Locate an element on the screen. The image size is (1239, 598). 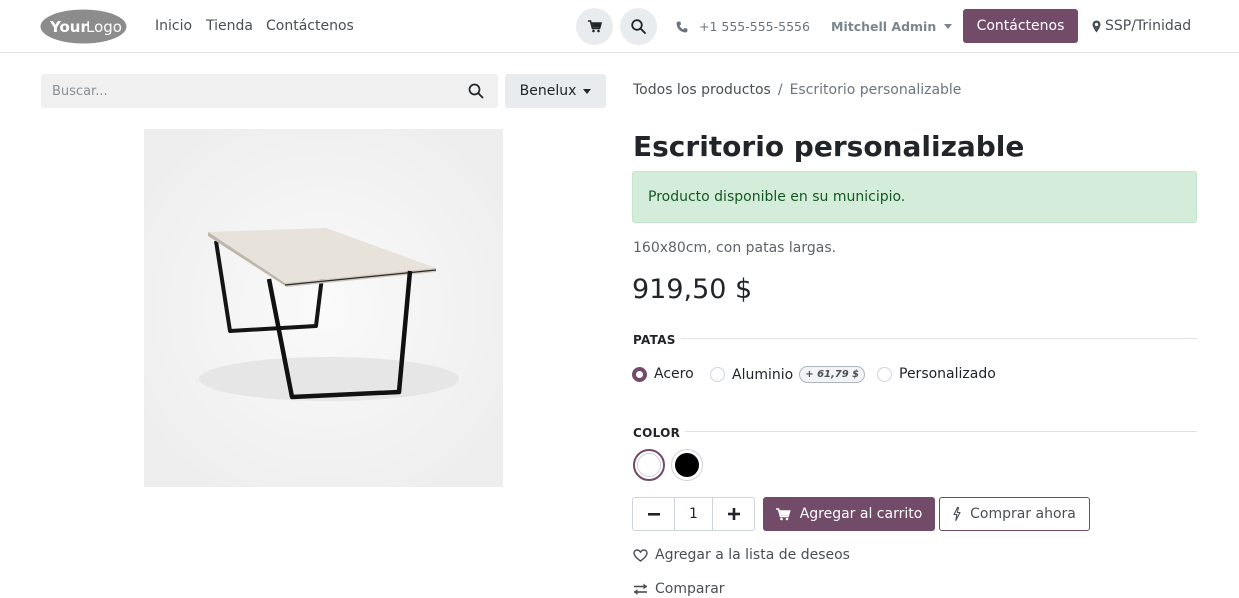
add-to-cart-label: Agregar al carrito is located at coordinates (861, 514).